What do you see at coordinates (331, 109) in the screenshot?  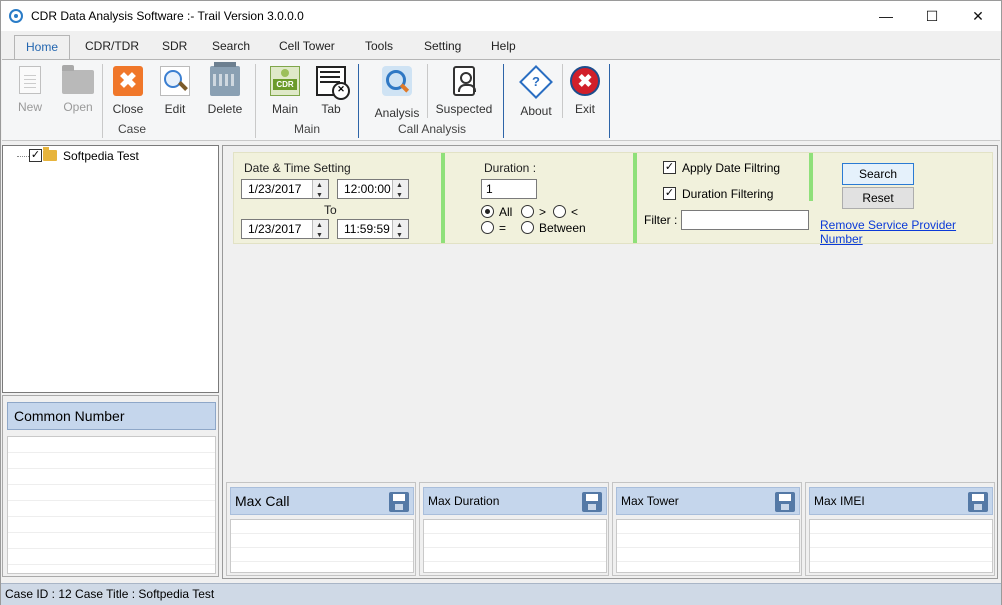 I see `tab-label: Tab` at bounding box center [331, 109].